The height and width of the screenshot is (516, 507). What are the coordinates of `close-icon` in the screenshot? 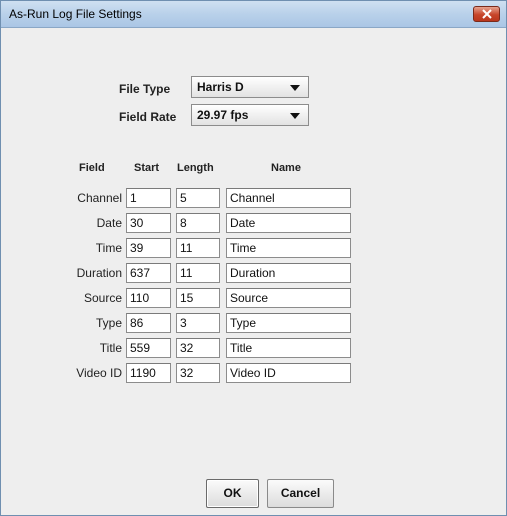 It's located at (486, 14).